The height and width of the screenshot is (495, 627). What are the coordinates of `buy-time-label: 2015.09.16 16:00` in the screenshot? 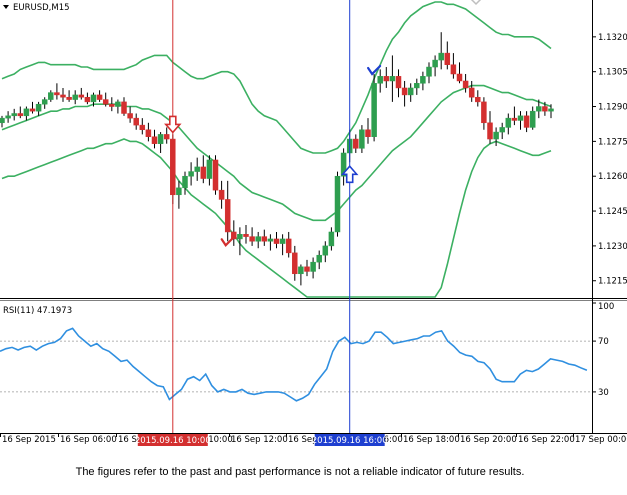 It's located at (350, 441).